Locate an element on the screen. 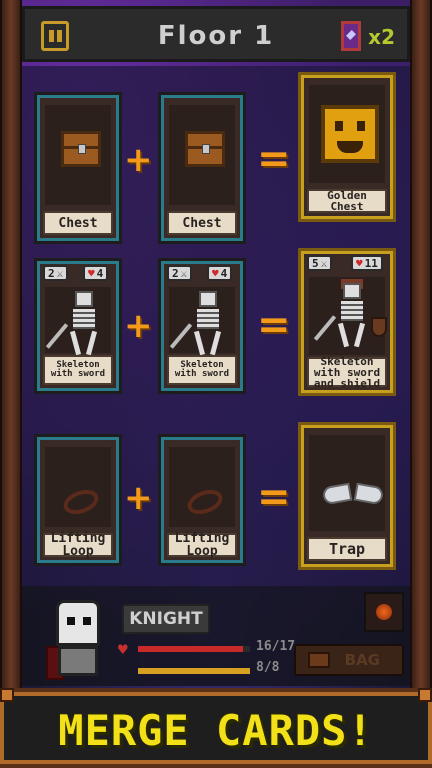  health-bar is located at coordinates (194, 649).